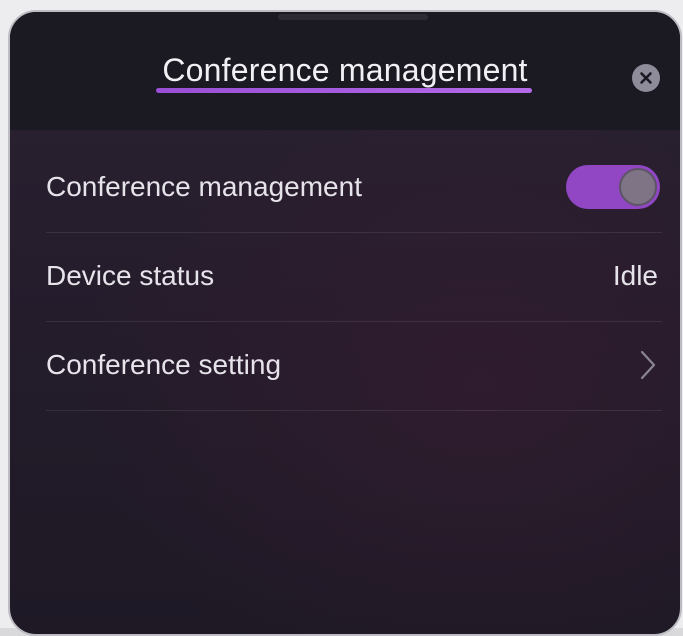 Image resolution: width=683 pixels, height=636 pixels. What do you see at coordinates (130, 275) in the screenshot?
I see `device-status-label: Device status` at bounding box center [130, 275].